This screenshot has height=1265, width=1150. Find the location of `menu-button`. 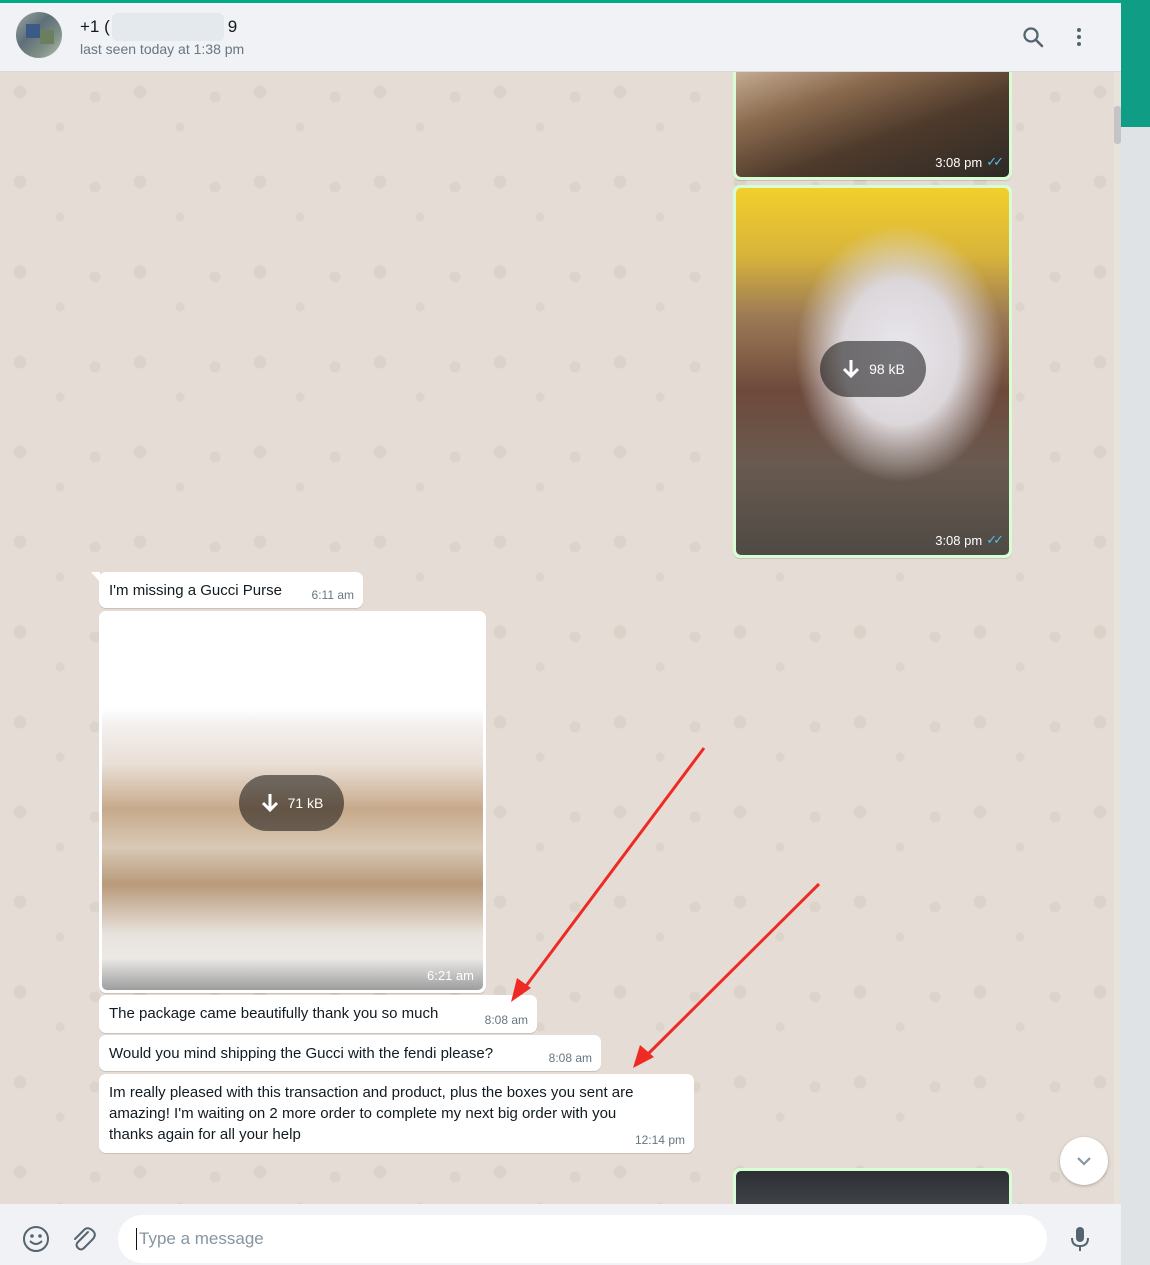

menu-button is located at coordinates (1079, 37).